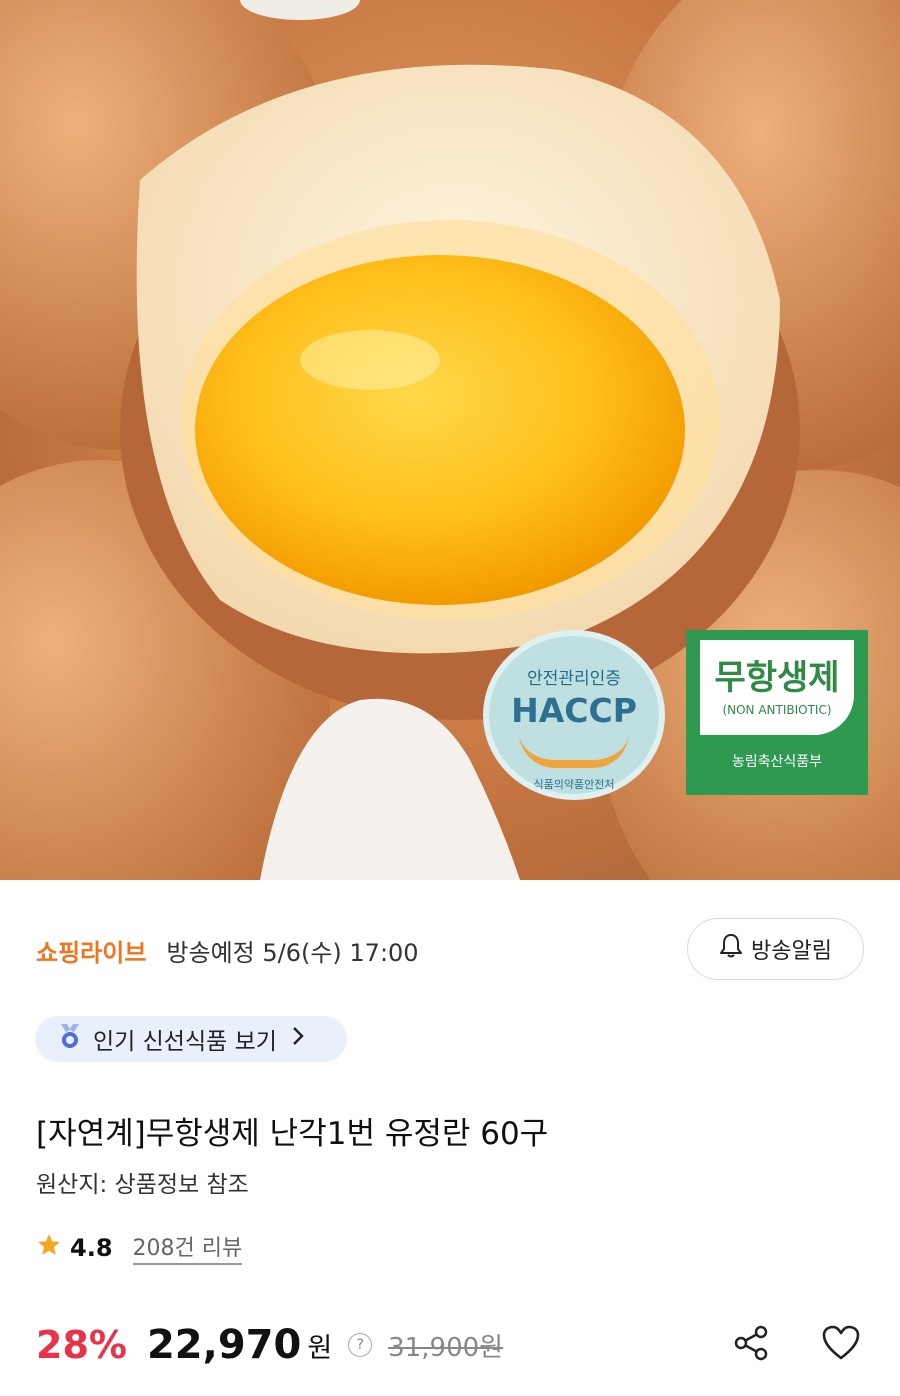 The height and width of the screenshot is (1396, 900). I want to click on antibiotic-badge-main: 무항생제, so click(777, 678).